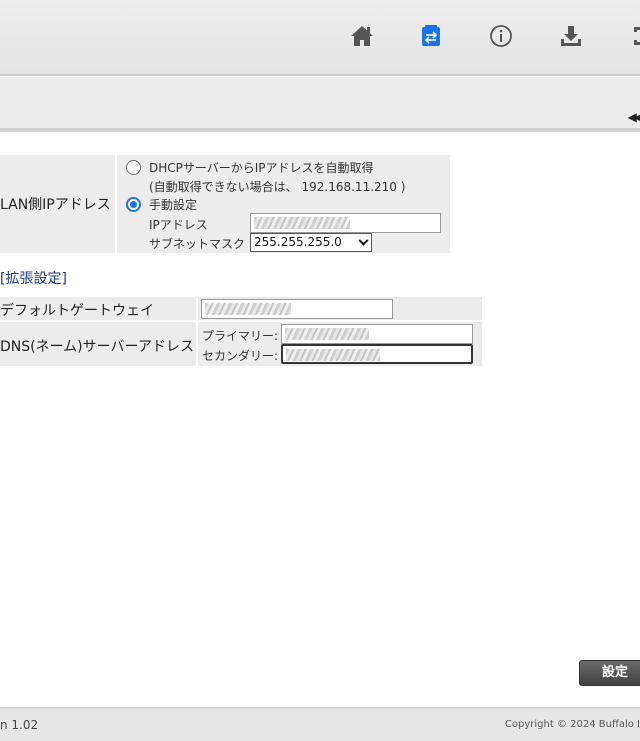  Describe the element at coordinates (633, 36) in the screenshot. I see `logout-icon` at that location.